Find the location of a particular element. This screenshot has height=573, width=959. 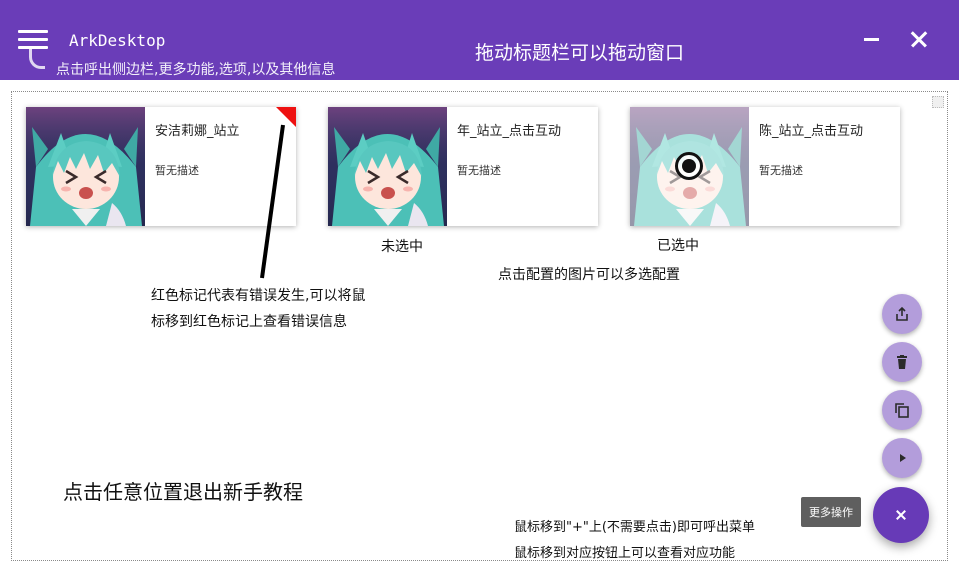

config-card: 年_站立_点击互动 暂无描述 is located at coordinates (463, 166).